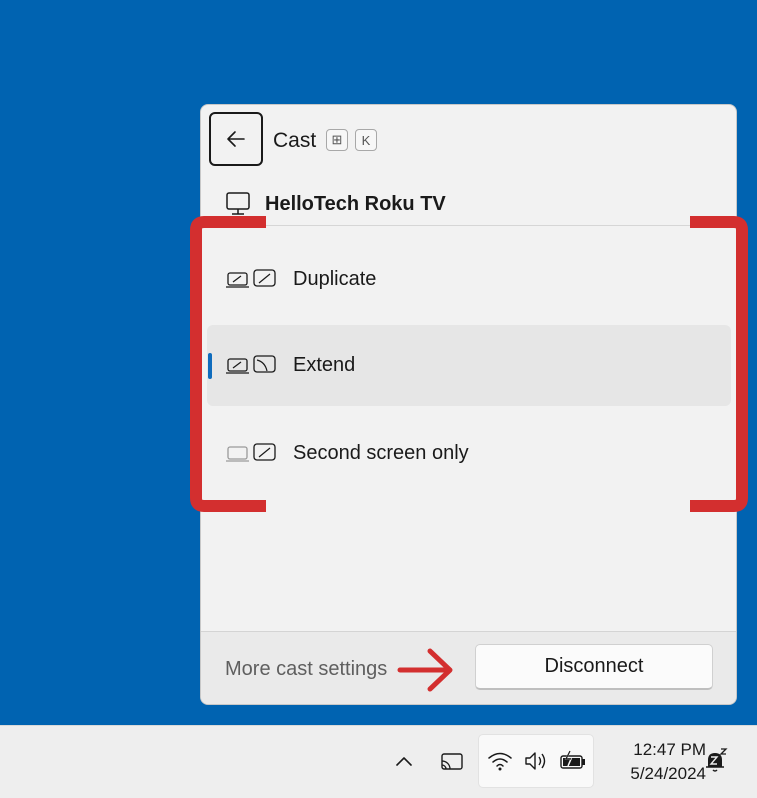 The height and width of the screenshot is (798, 757). I want to click on volume-icon, so click(535, 761).